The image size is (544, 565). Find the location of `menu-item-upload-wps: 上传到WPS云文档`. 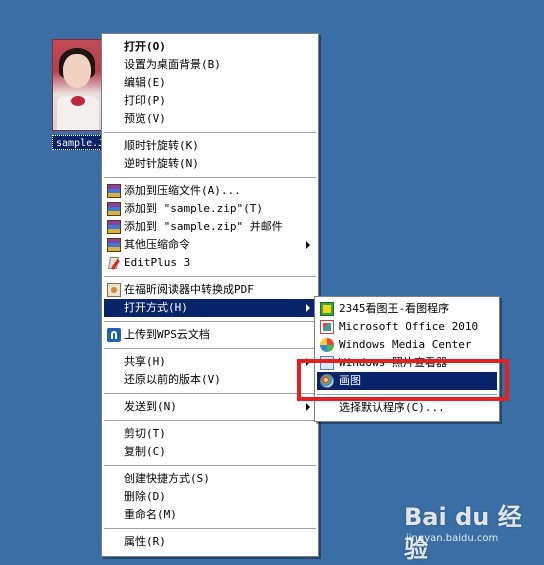

menu-item-upload-wps: 上传到WPS云文档 is located at coordinates (210, 335).